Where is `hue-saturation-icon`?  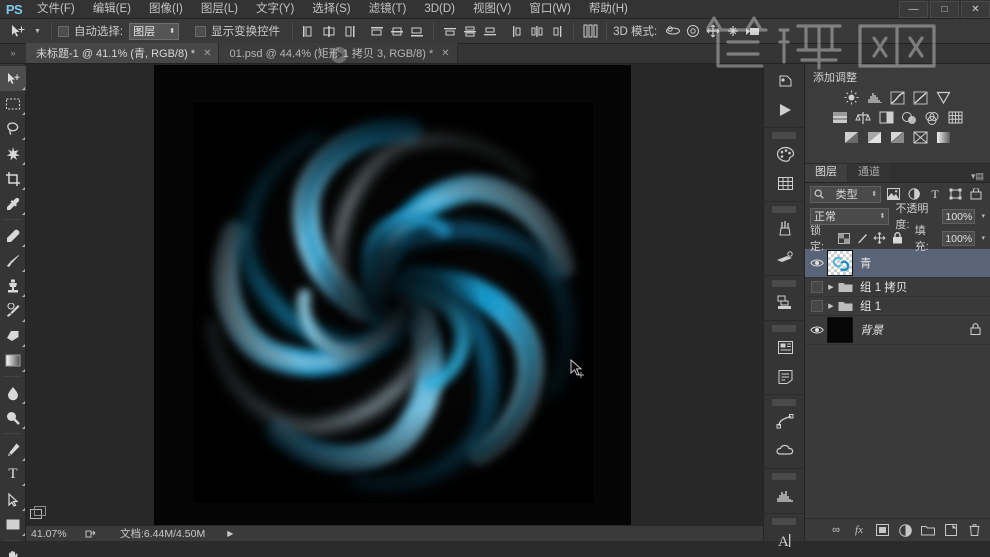 hue-saturation-icon is located at coordinates (840, 117).